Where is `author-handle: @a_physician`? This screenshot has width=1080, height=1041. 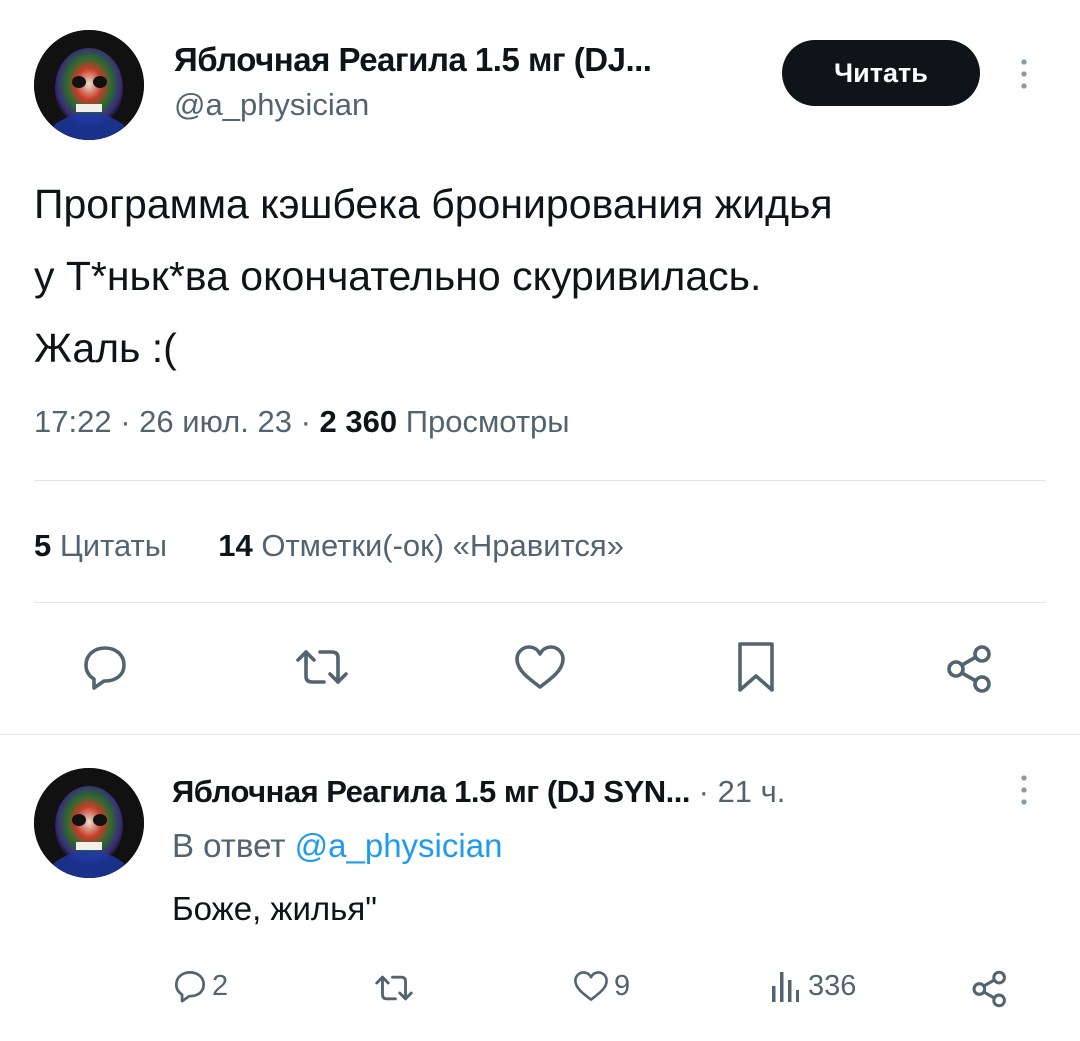 author-handle: @a_physician is located at coordinates (271, 105).